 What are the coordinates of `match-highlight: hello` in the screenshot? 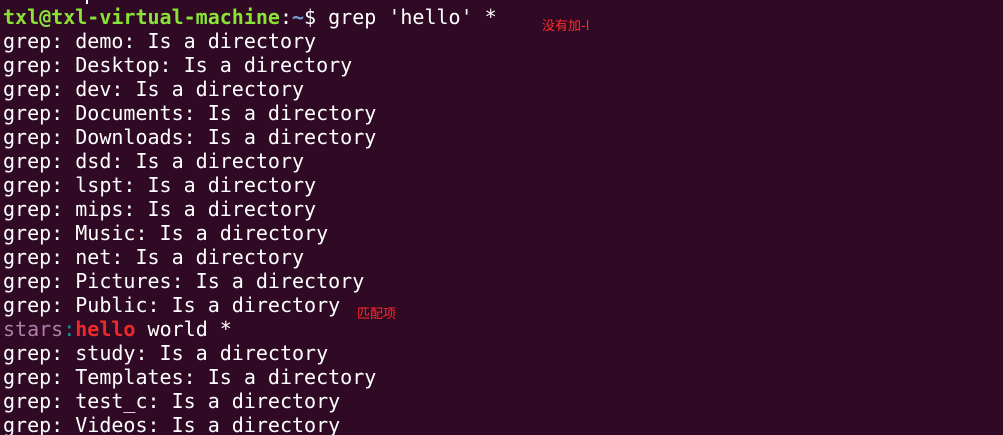 It's located at (105, 329).